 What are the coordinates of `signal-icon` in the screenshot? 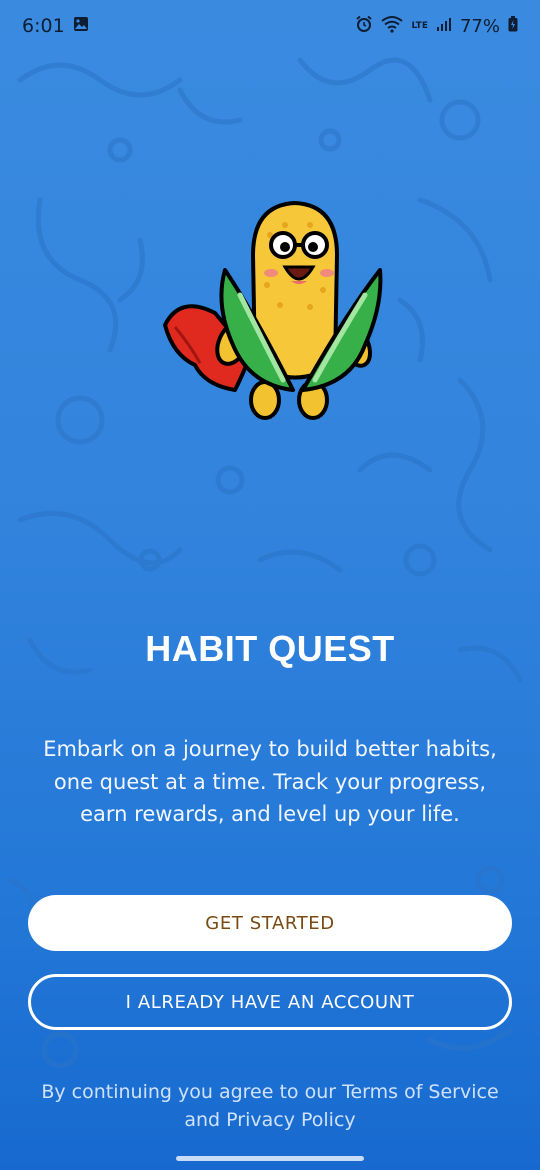 It's located at (444, 26).